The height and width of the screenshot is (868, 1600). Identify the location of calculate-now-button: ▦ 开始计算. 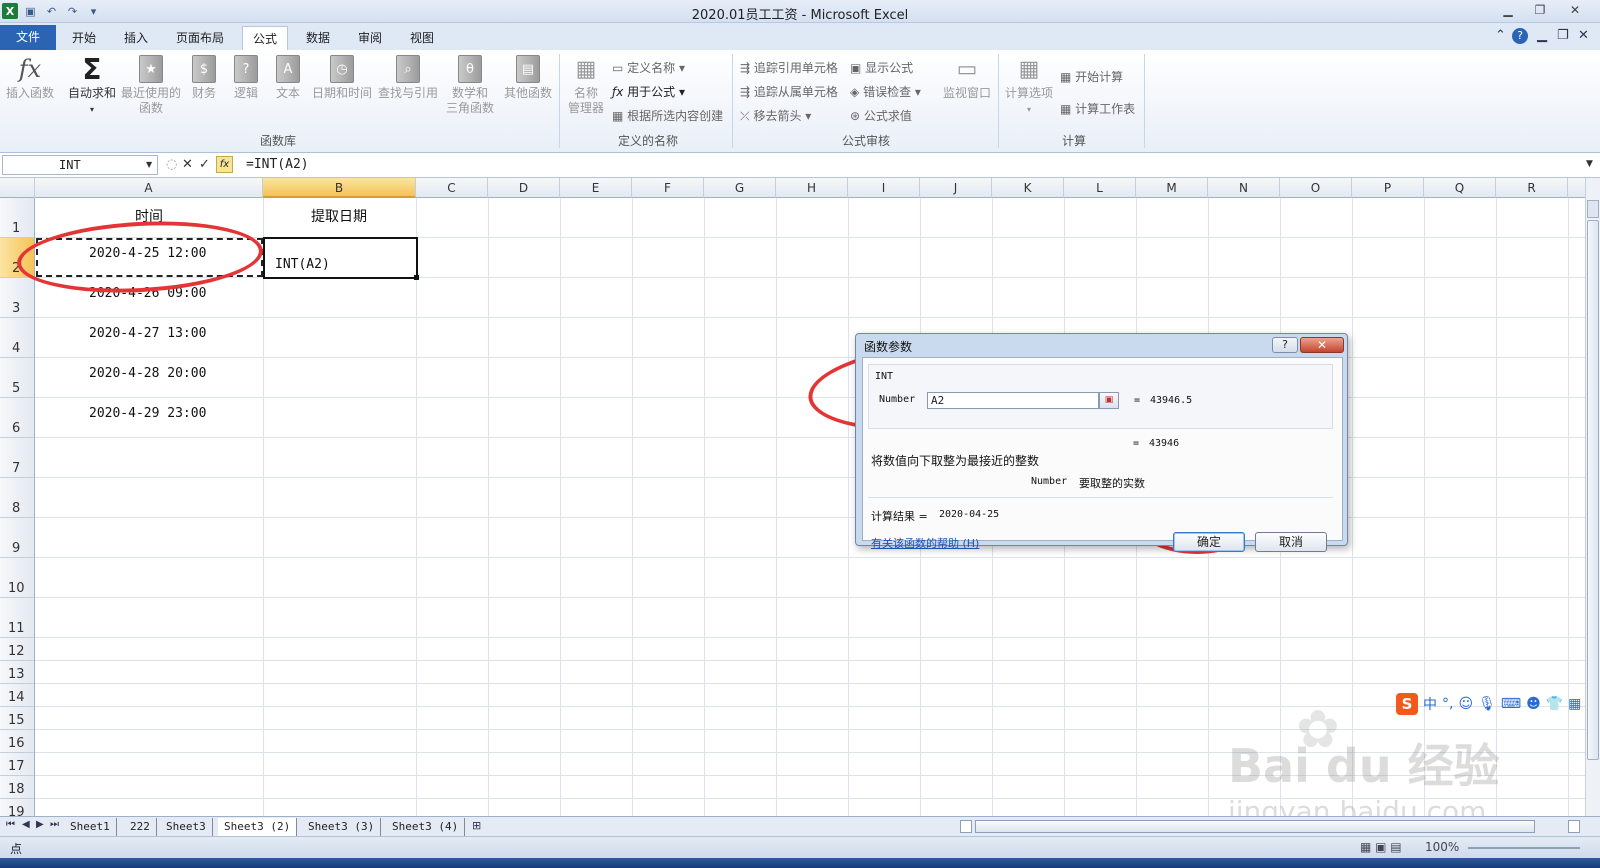
(1091, 76).